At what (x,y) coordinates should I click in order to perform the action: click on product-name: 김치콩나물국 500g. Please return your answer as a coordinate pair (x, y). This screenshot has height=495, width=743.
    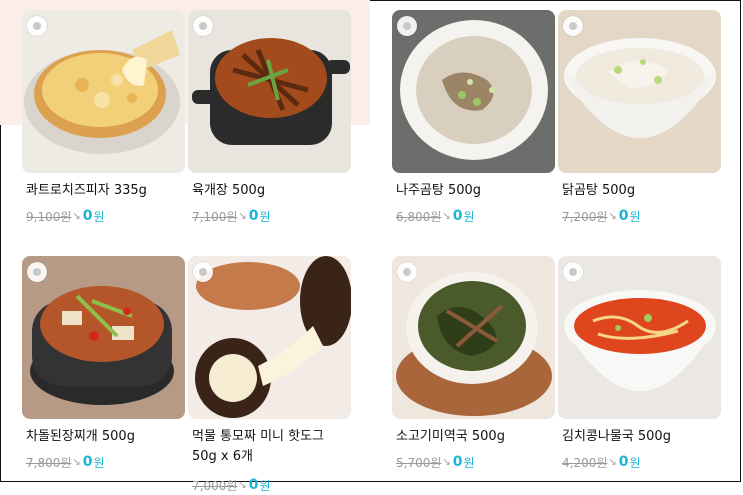
    Looking at the image, I should click on (616, 436).